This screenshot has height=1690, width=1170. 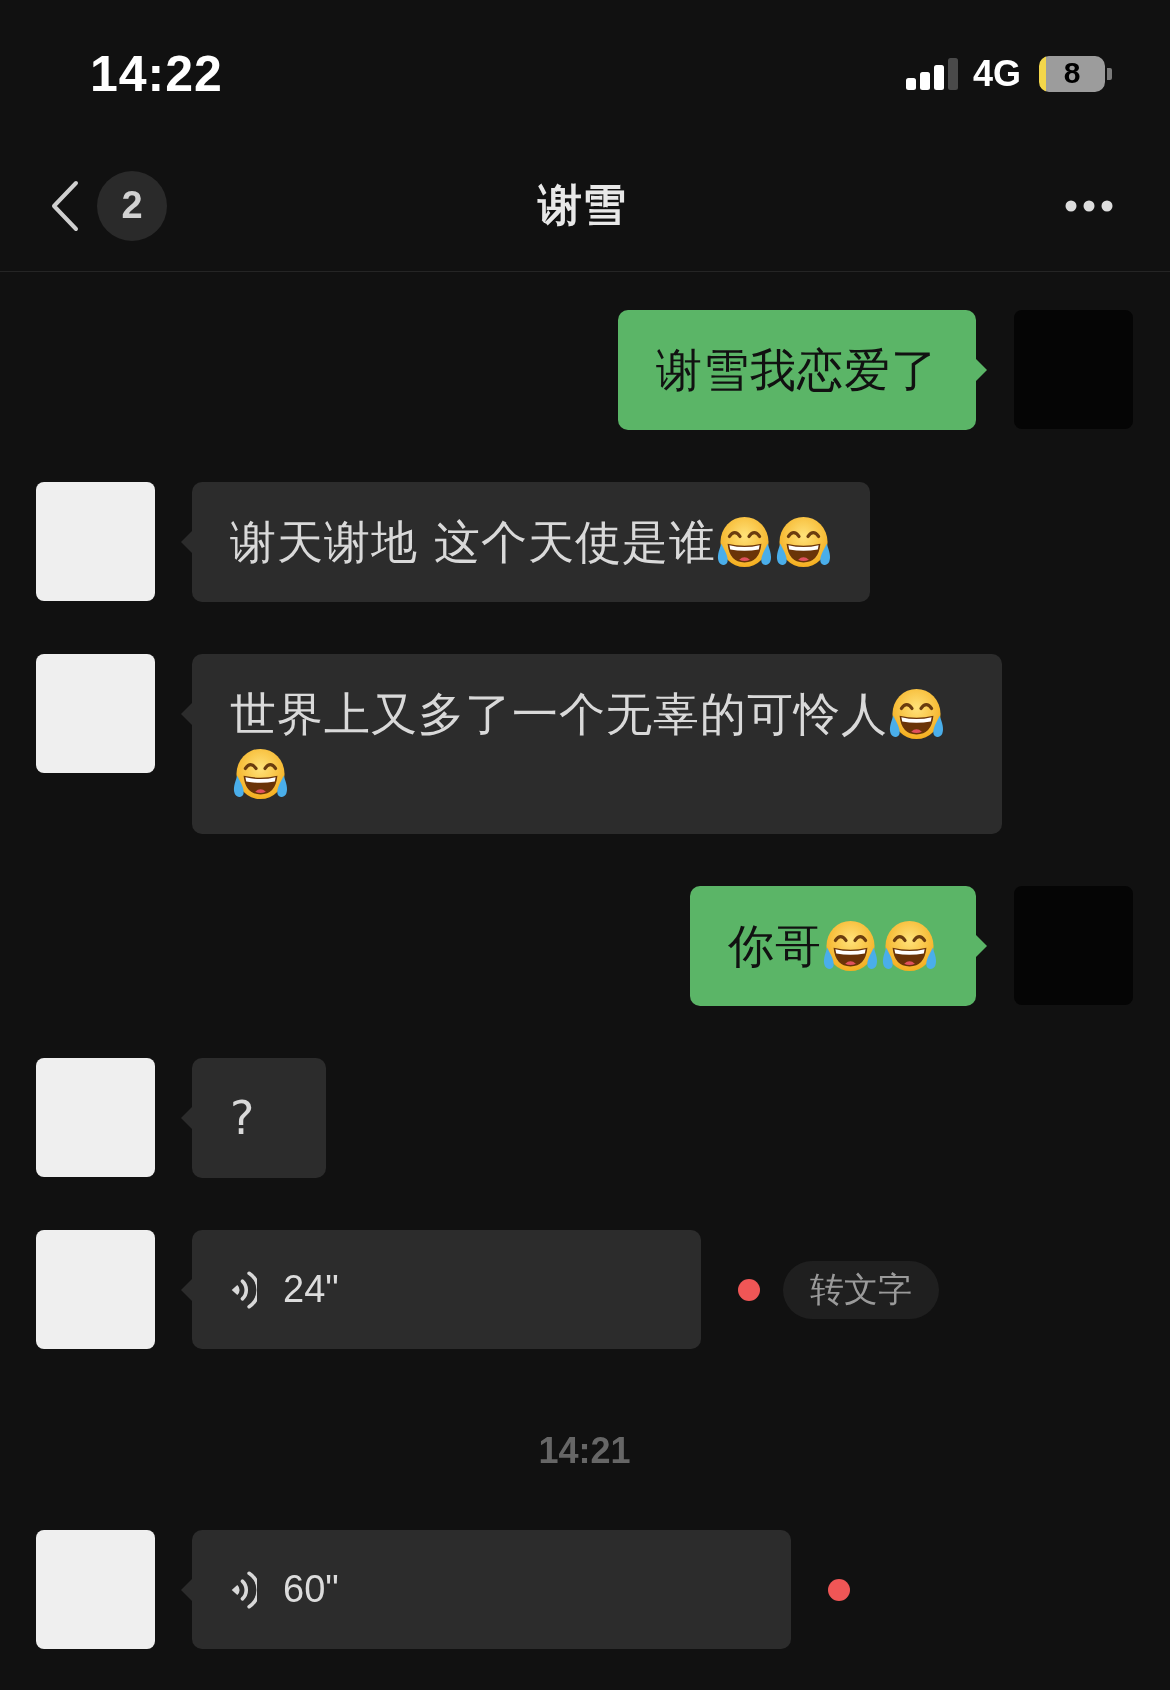 What do you see at coordinates (559, 714) in the screenshot?
I see `message-text: 世界上又多了一个无辜的可怜人` at bounding box center [559, 714].